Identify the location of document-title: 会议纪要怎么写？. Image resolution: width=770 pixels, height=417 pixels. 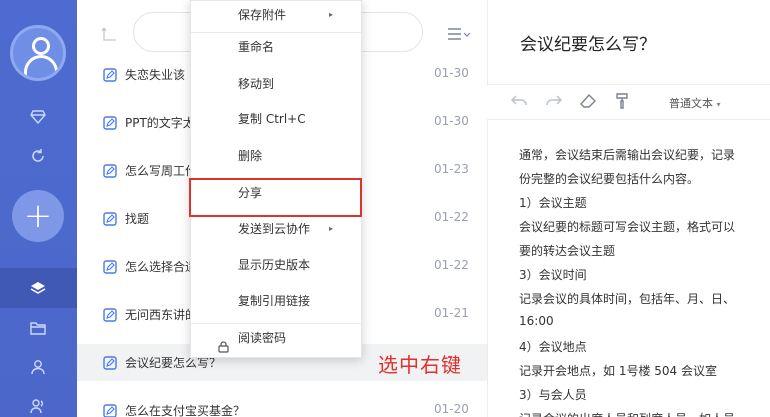
(588, 42).